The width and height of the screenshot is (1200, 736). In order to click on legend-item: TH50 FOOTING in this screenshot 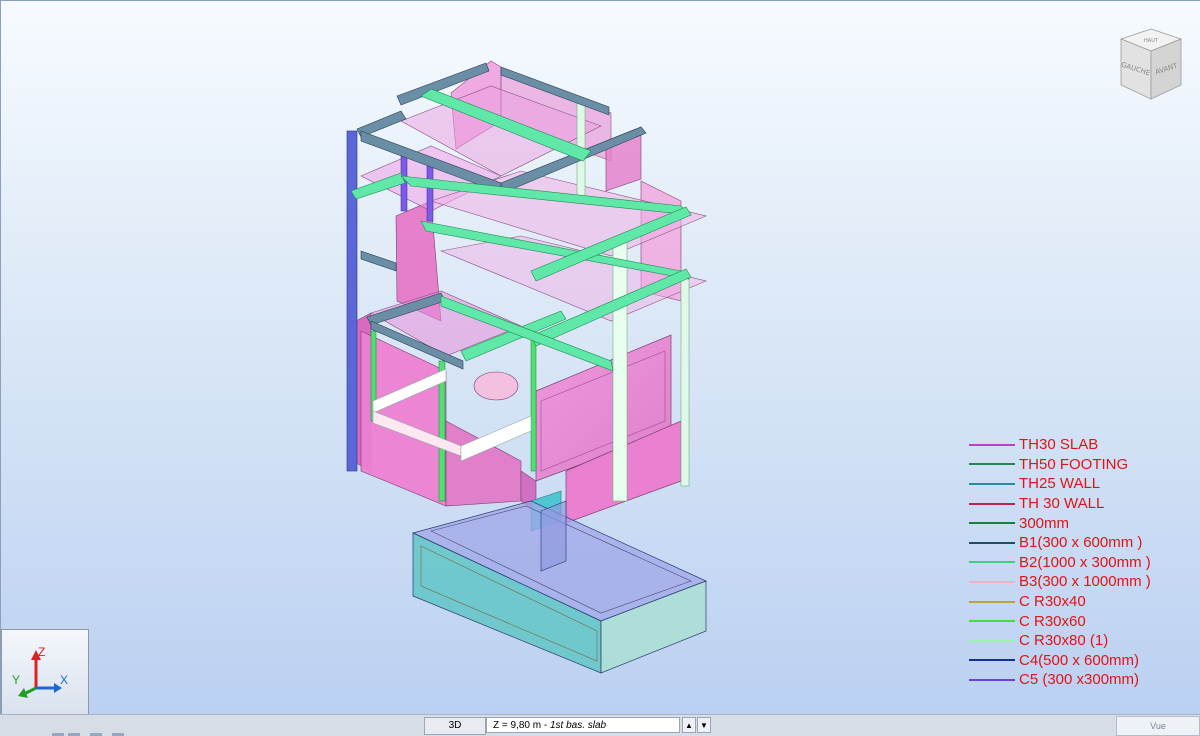, I will do `click(1084, 465)`.